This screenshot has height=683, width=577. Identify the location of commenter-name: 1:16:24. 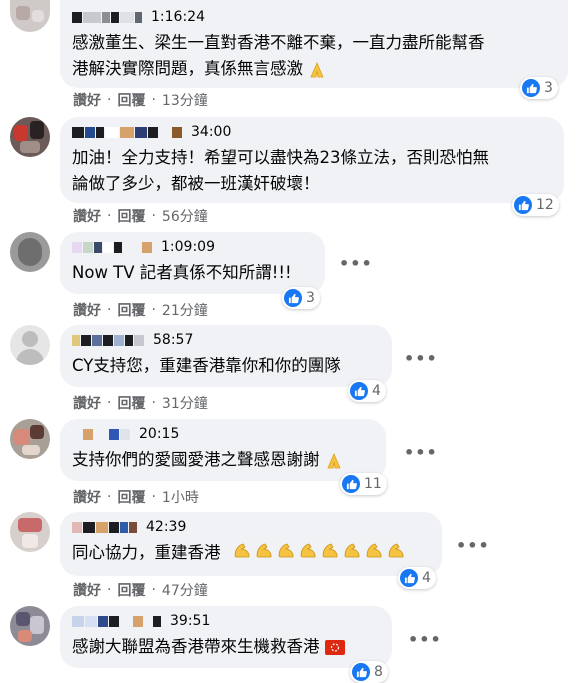
(314, 17).